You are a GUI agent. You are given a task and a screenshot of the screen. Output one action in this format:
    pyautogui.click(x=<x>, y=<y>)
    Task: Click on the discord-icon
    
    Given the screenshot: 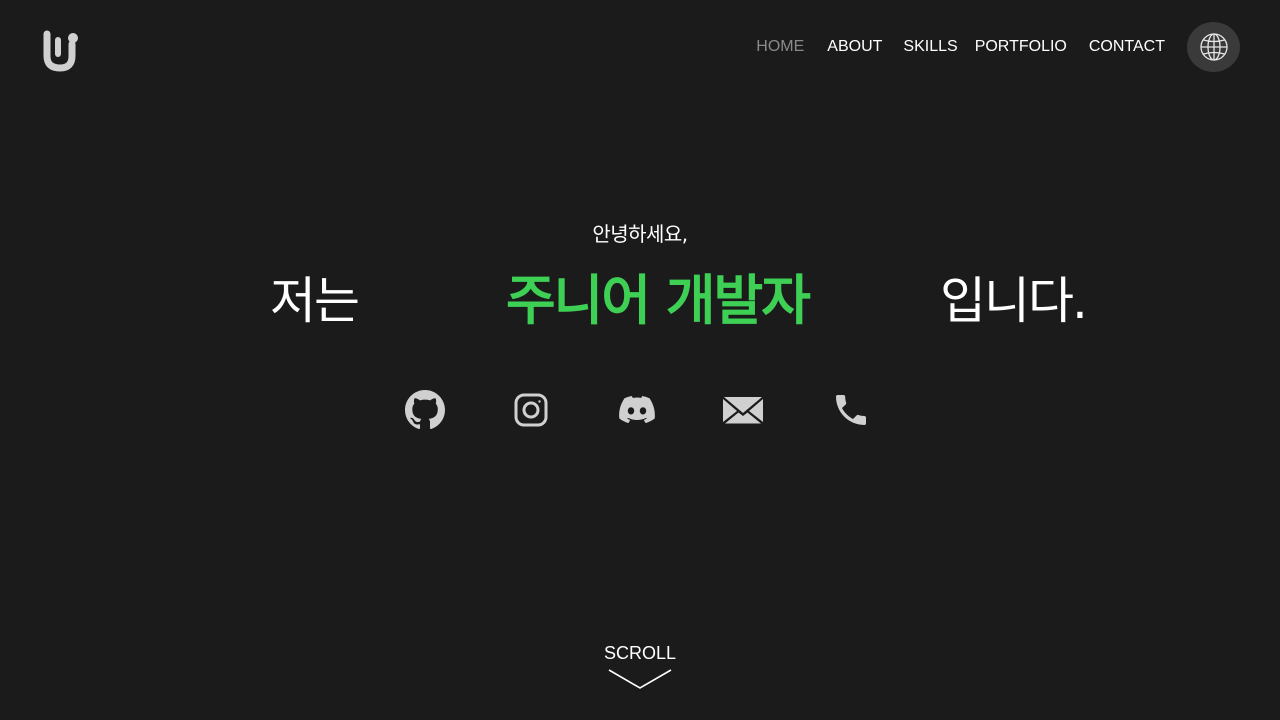 What is the action you would take?
    pyautogui.click(x=637, y=410)
    